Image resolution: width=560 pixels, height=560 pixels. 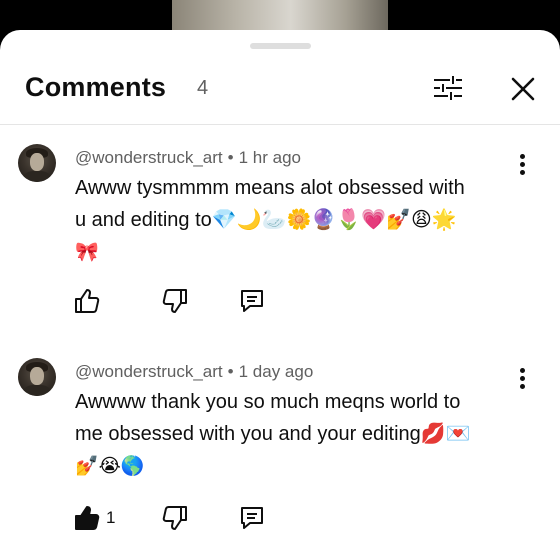 What do you see at coordinates (268, 402) in the screenshot?
I see `comment-text-line: Awwww thank you so much meqns world to` at bounding box center [268, 402].